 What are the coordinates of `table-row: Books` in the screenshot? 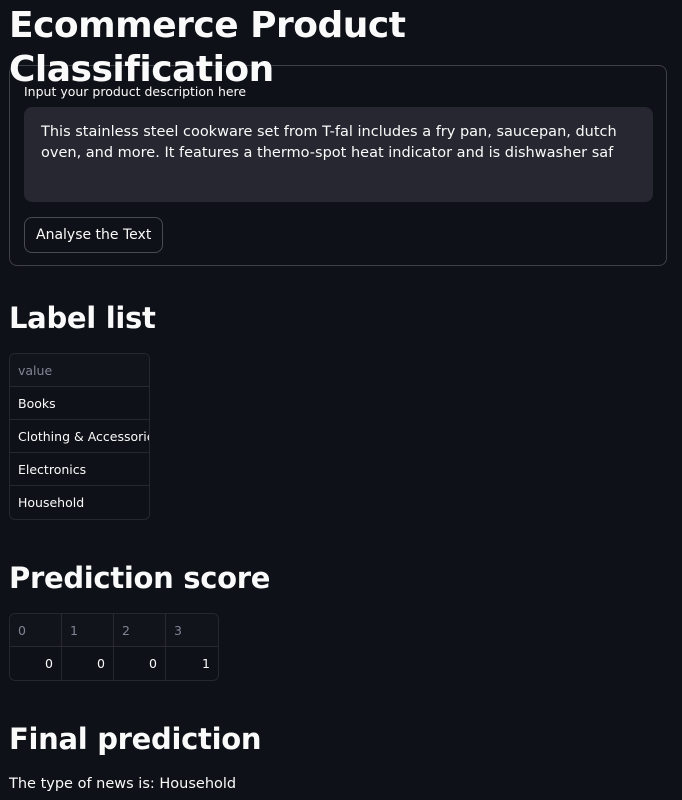 It's located at (79, 403).